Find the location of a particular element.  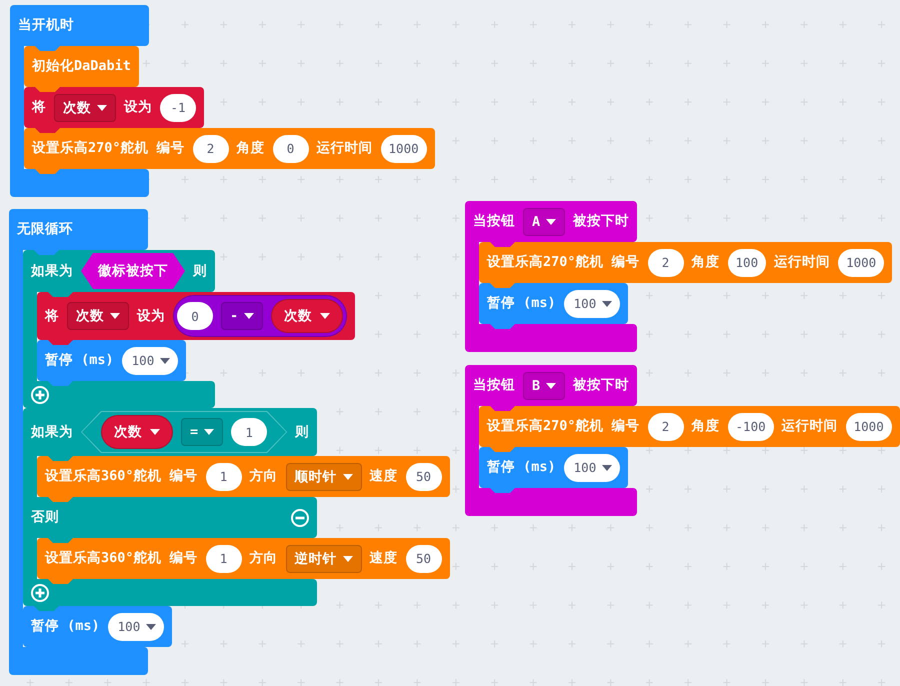

statement-block: 设置乐高360°舵机 编号 1 方向 逆时针 速度 50 is located at coordinates (243, 558).